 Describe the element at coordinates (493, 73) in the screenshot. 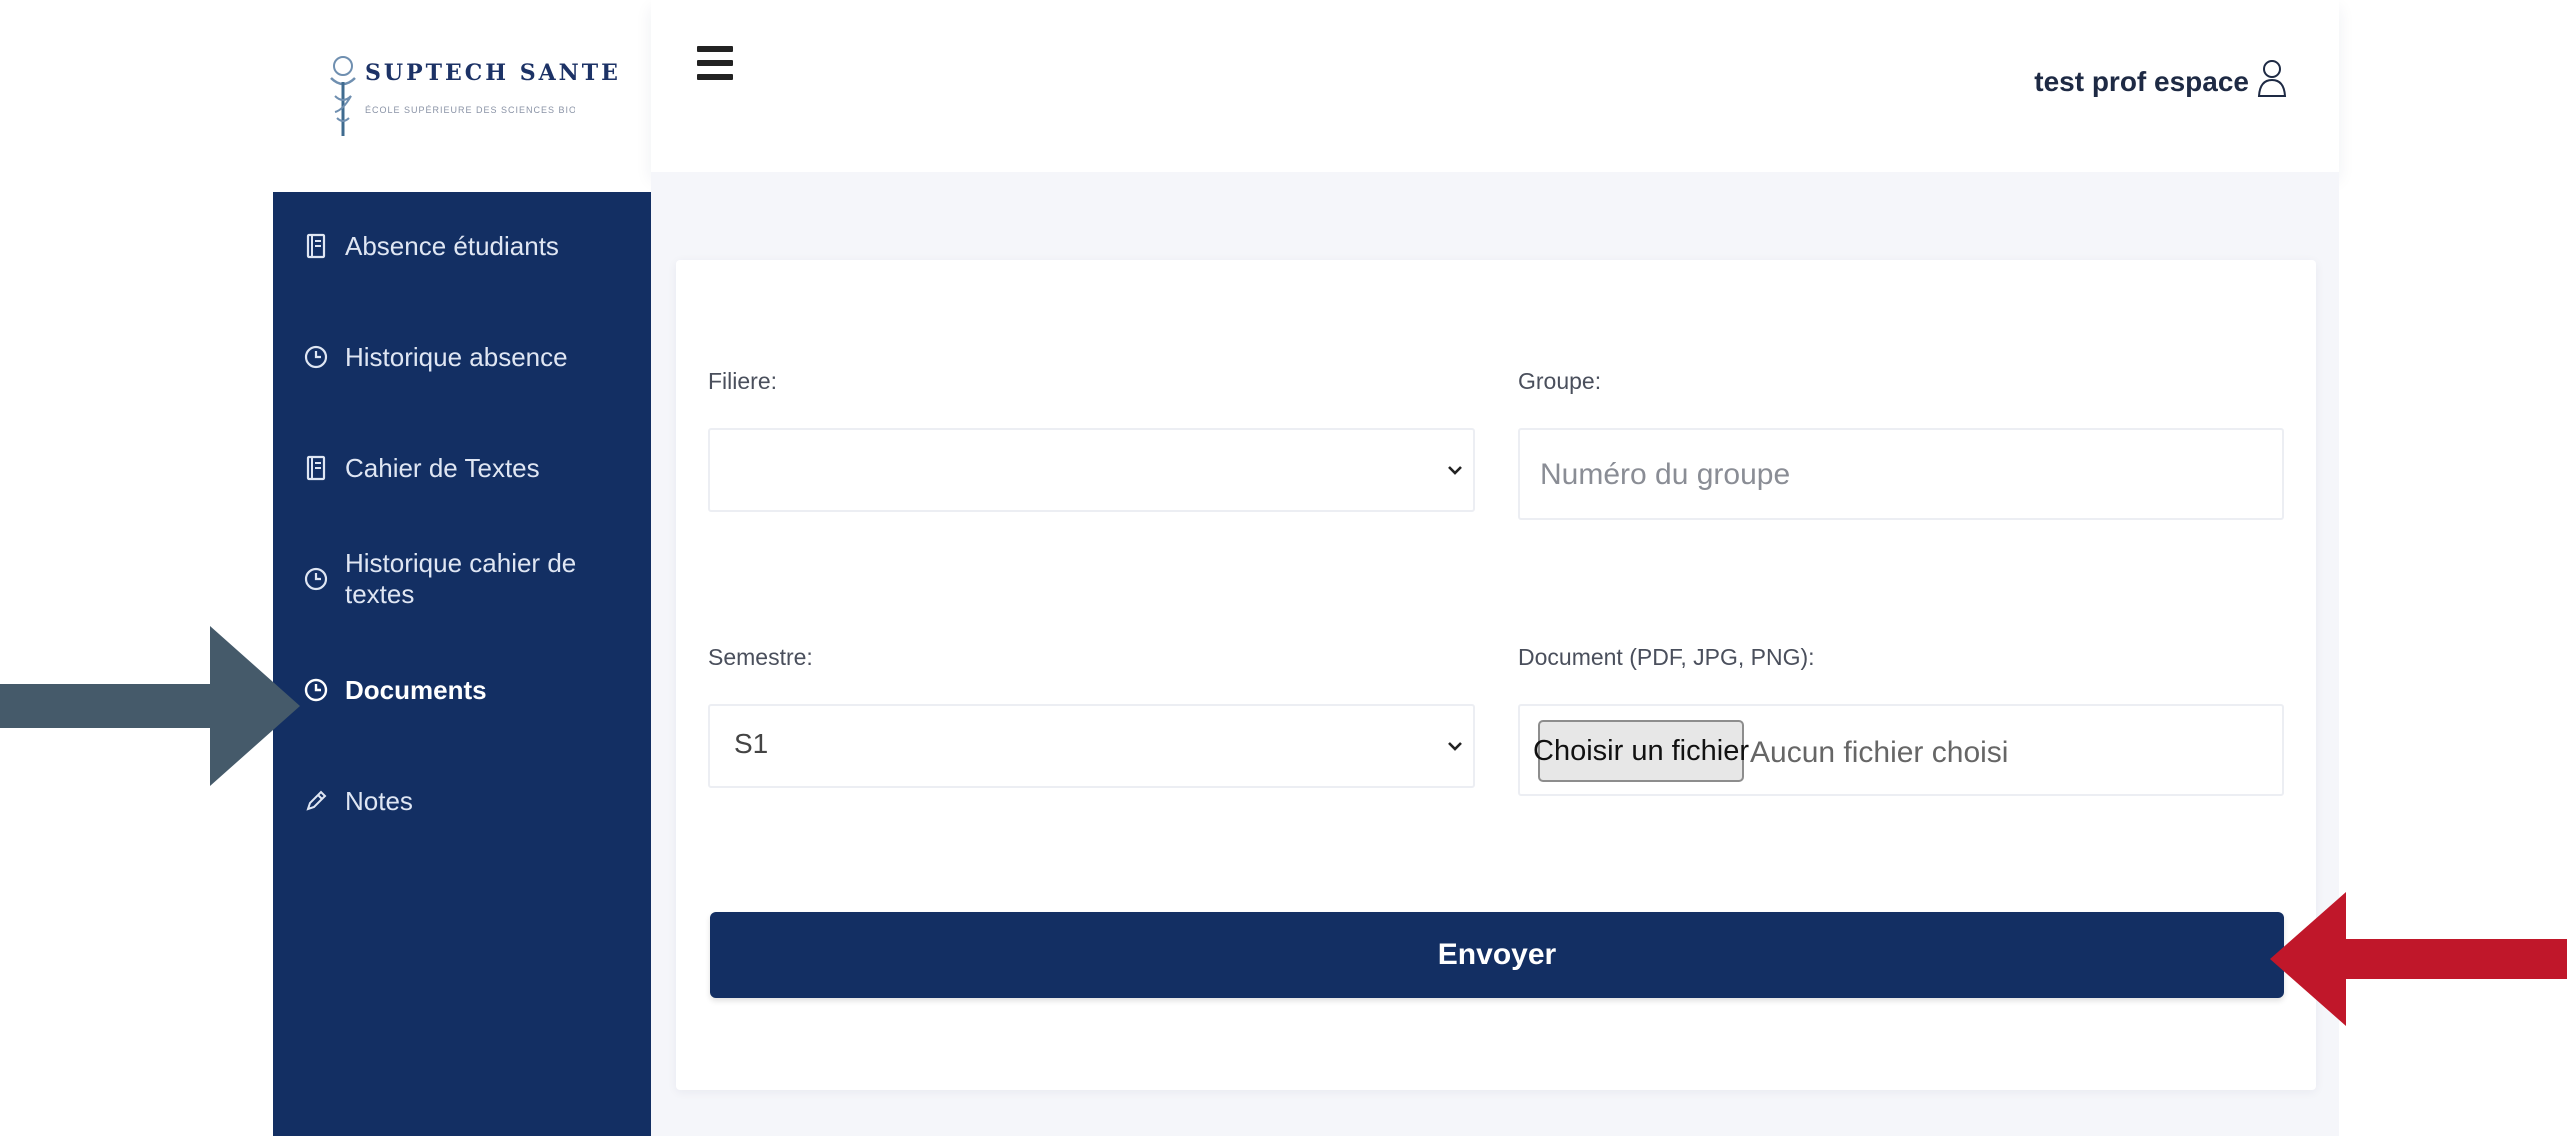

I see `brand-title: SUPTECH SANTE` at that location.